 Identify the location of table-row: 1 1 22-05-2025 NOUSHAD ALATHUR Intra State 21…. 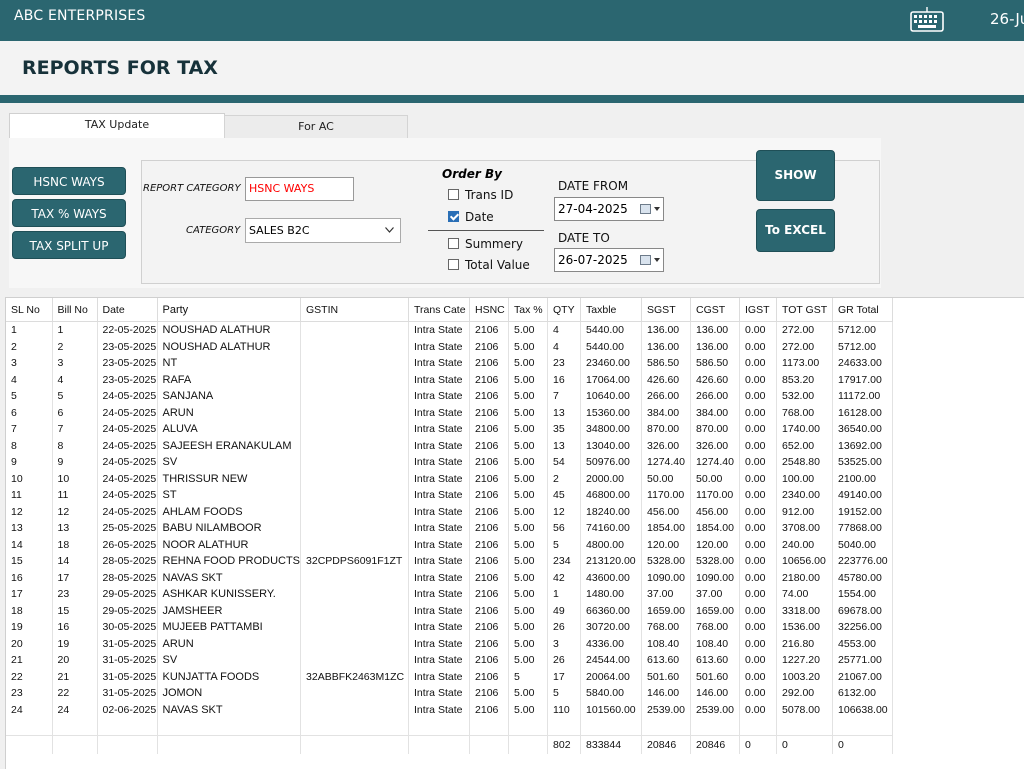
(450, 330).